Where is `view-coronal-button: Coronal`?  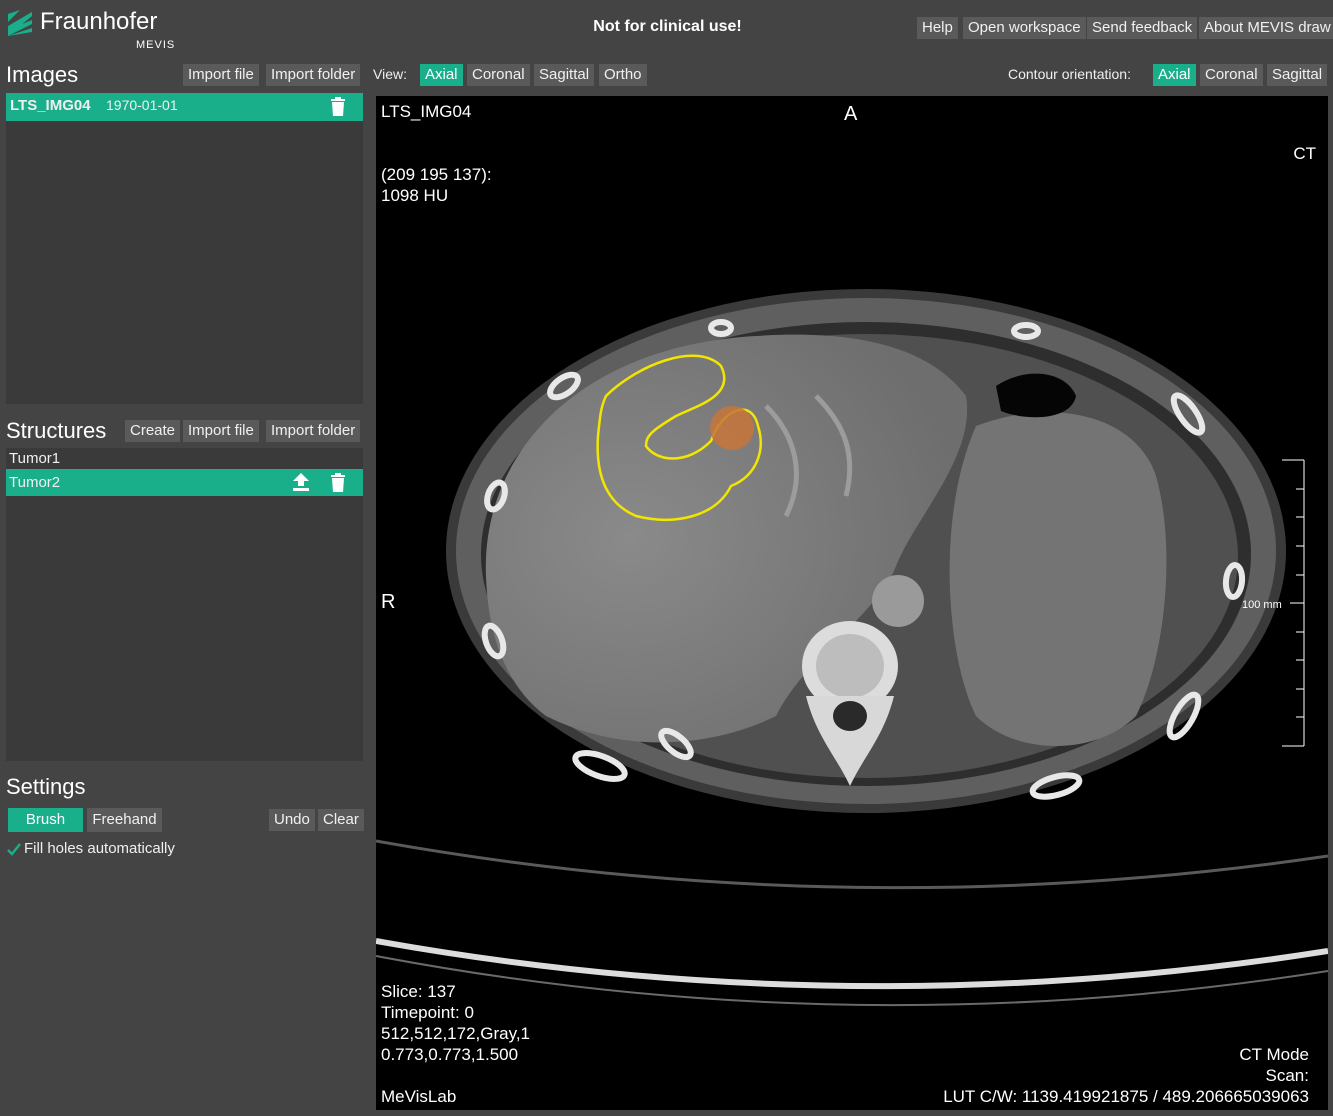 view-coronal-button: Coronal is located at coordinates (498, 75).